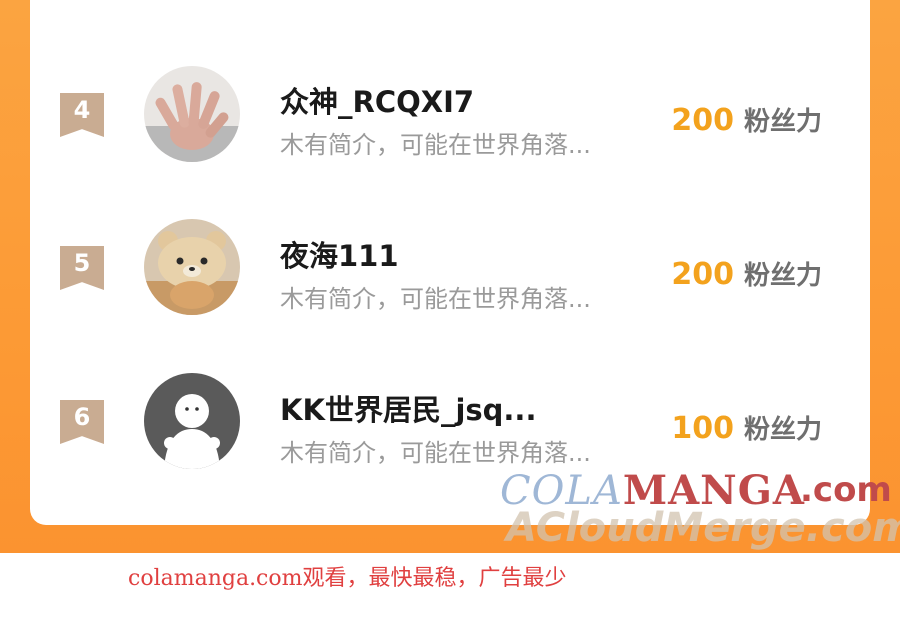  Describe the element at coordinates (703, 528) in the screenshot. I see `acloudmerge-watermark: ACloudMerge.com` at that location.